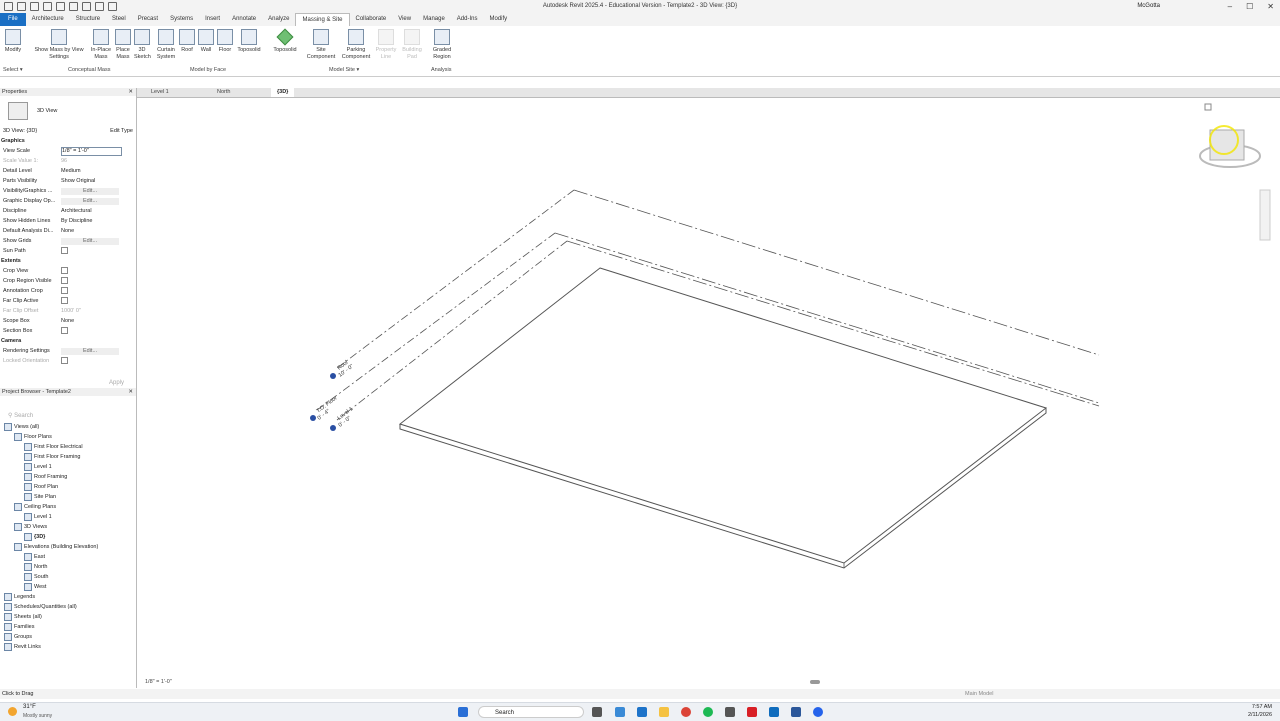 The width and height of the screenshot is (1280, 721). Describe the element at coordinates (68, 587) in the screenshot. I see `tree-item: West` at that location.